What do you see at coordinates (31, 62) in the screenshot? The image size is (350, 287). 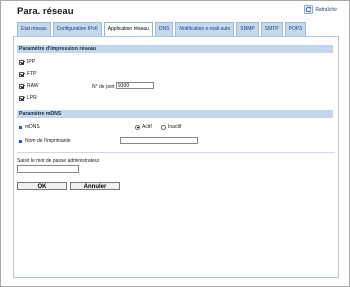 I see `ipp-label: IPP` at bounding box center [31, 62].